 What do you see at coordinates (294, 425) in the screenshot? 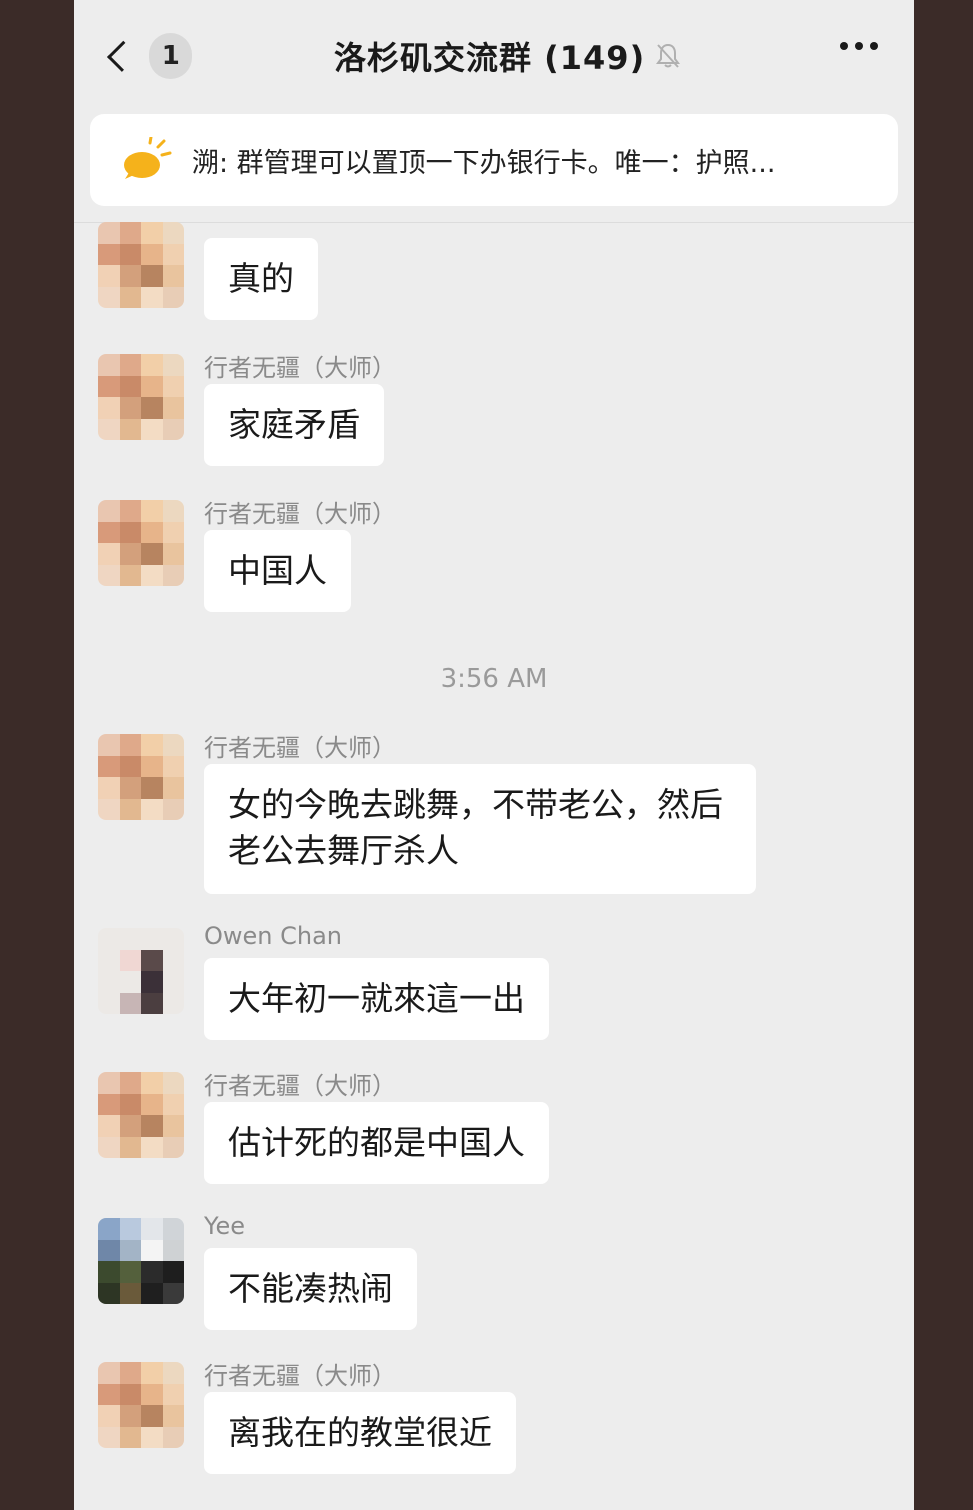
I see `message-bubble: 家庭矛盾` at bounding box center [294, 425].